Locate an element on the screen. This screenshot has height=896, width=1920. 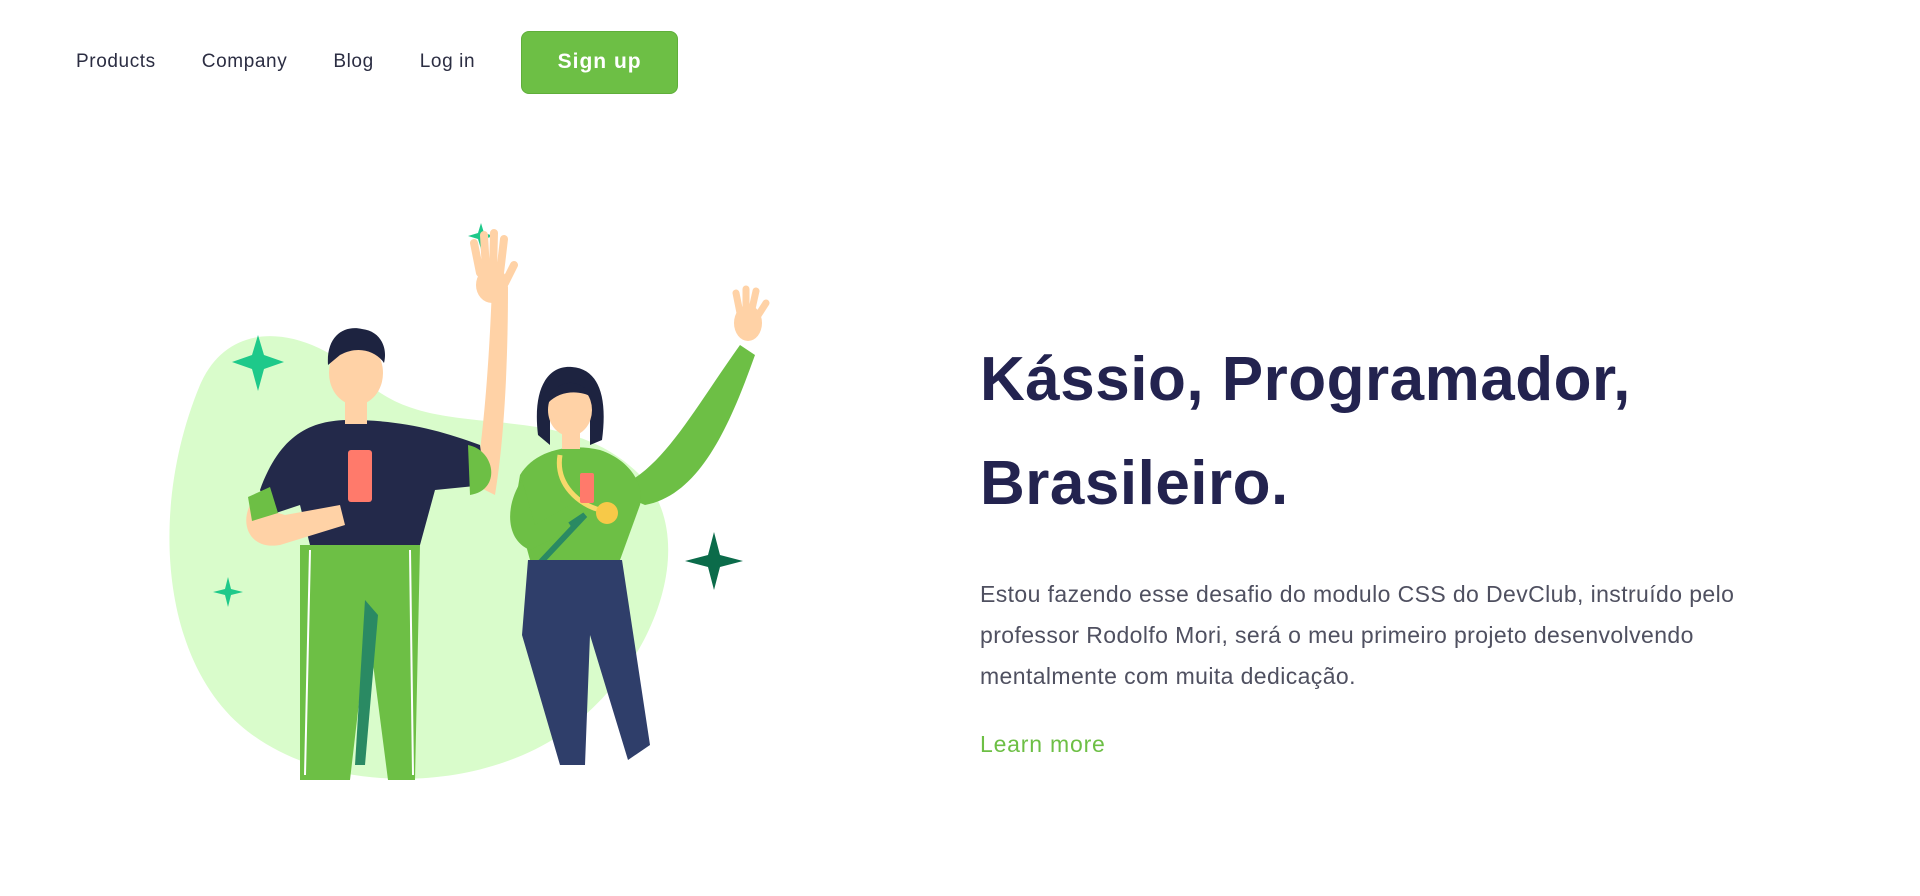
sparkle-icon is located at coordinates (714, 561).